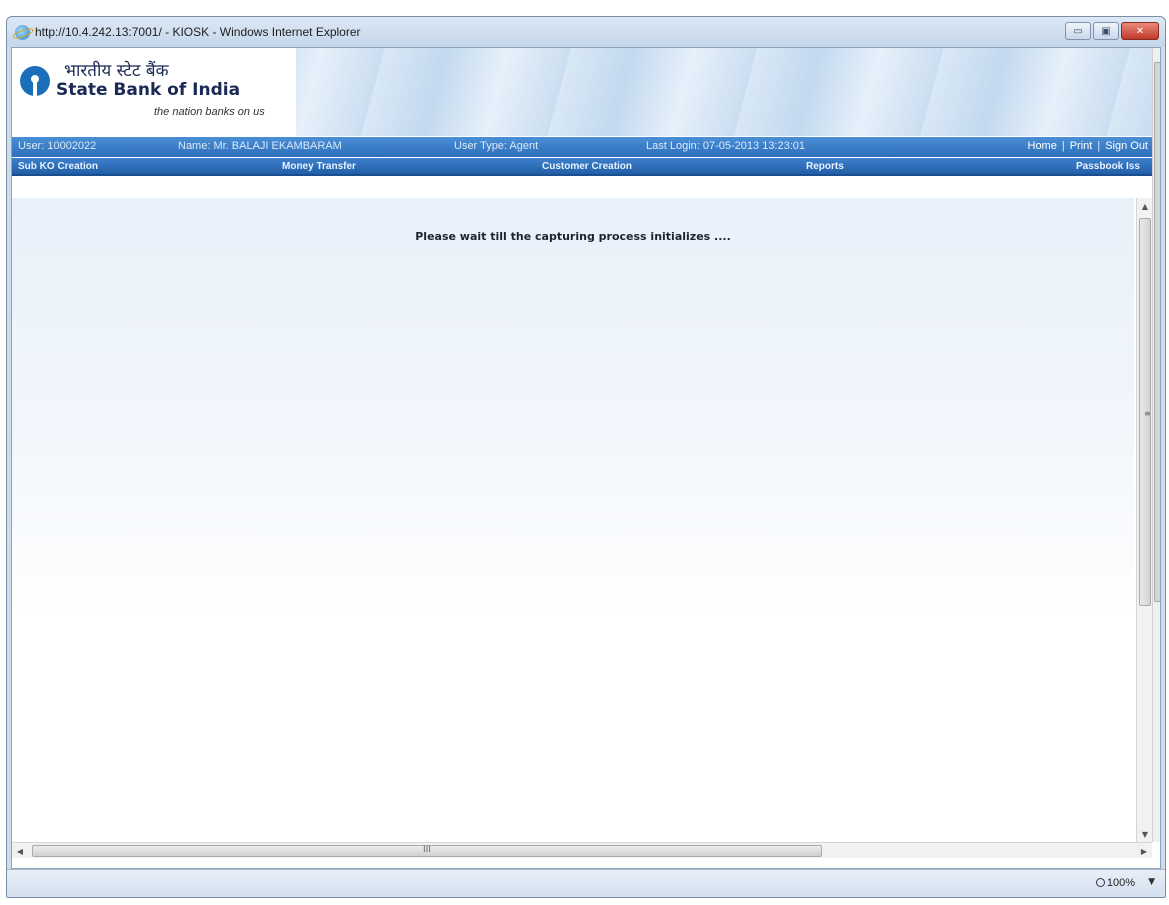  I want to click on page-vertical-scrollbar, so click(1156, 445).